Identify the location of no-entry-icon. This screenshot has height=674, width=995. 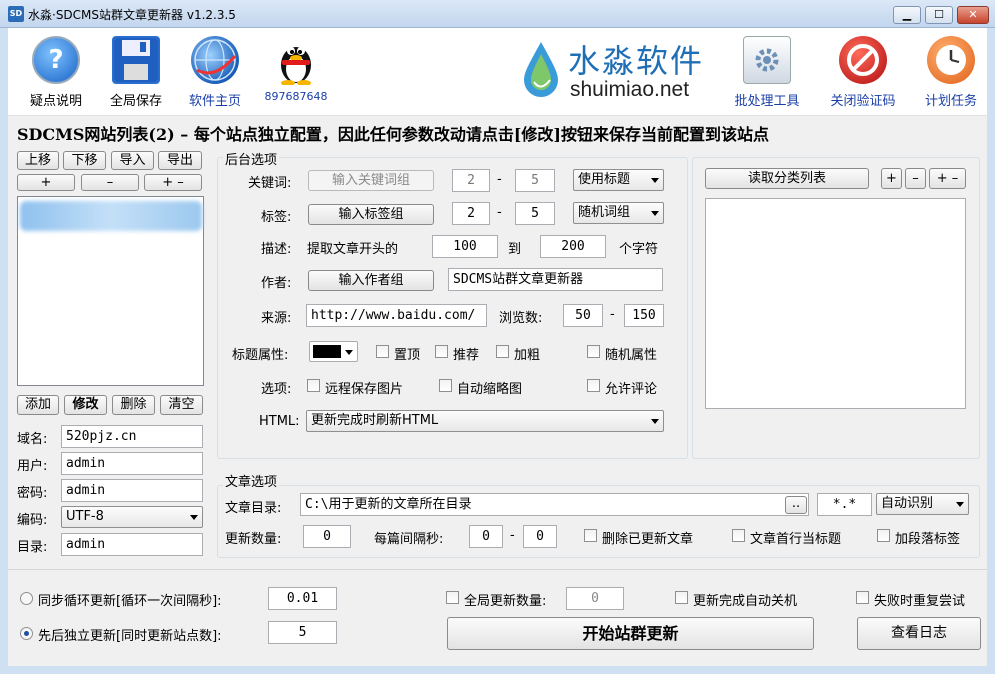
(863, 60).